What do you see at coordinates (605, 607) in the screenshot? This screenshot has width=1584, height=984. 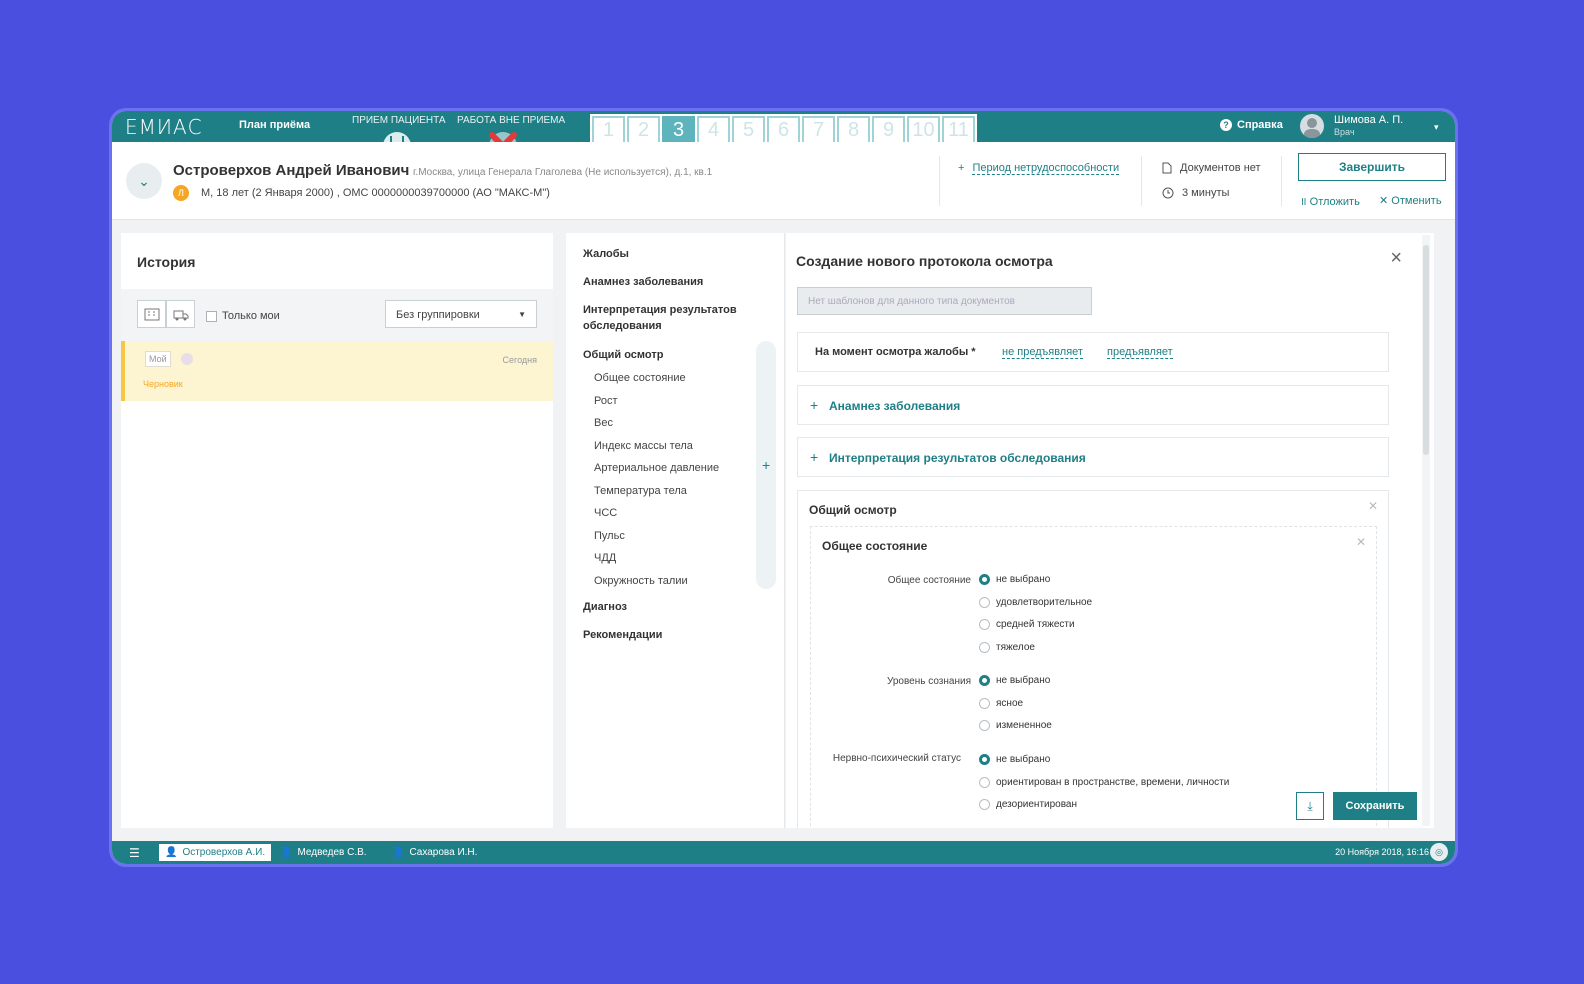 I see `toc-item-diagnosis: Диагноз` at bounding box center [605, 607].